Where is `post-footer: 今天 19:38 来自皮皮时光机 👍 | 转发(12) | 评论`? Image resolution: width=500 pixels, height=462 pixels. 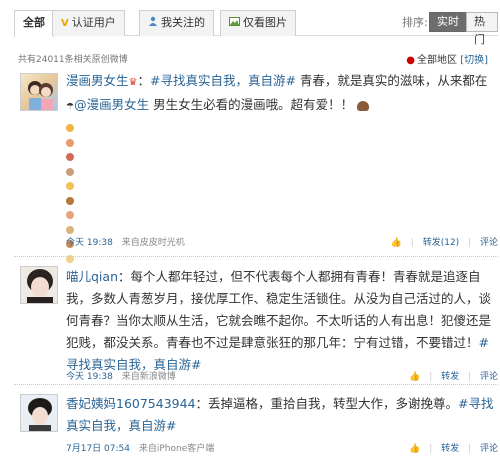 post-footer: 今天 19:38 来自皮皮时光机 👍 | 转发(12) | 评论 is located at coordinates (282, 242).